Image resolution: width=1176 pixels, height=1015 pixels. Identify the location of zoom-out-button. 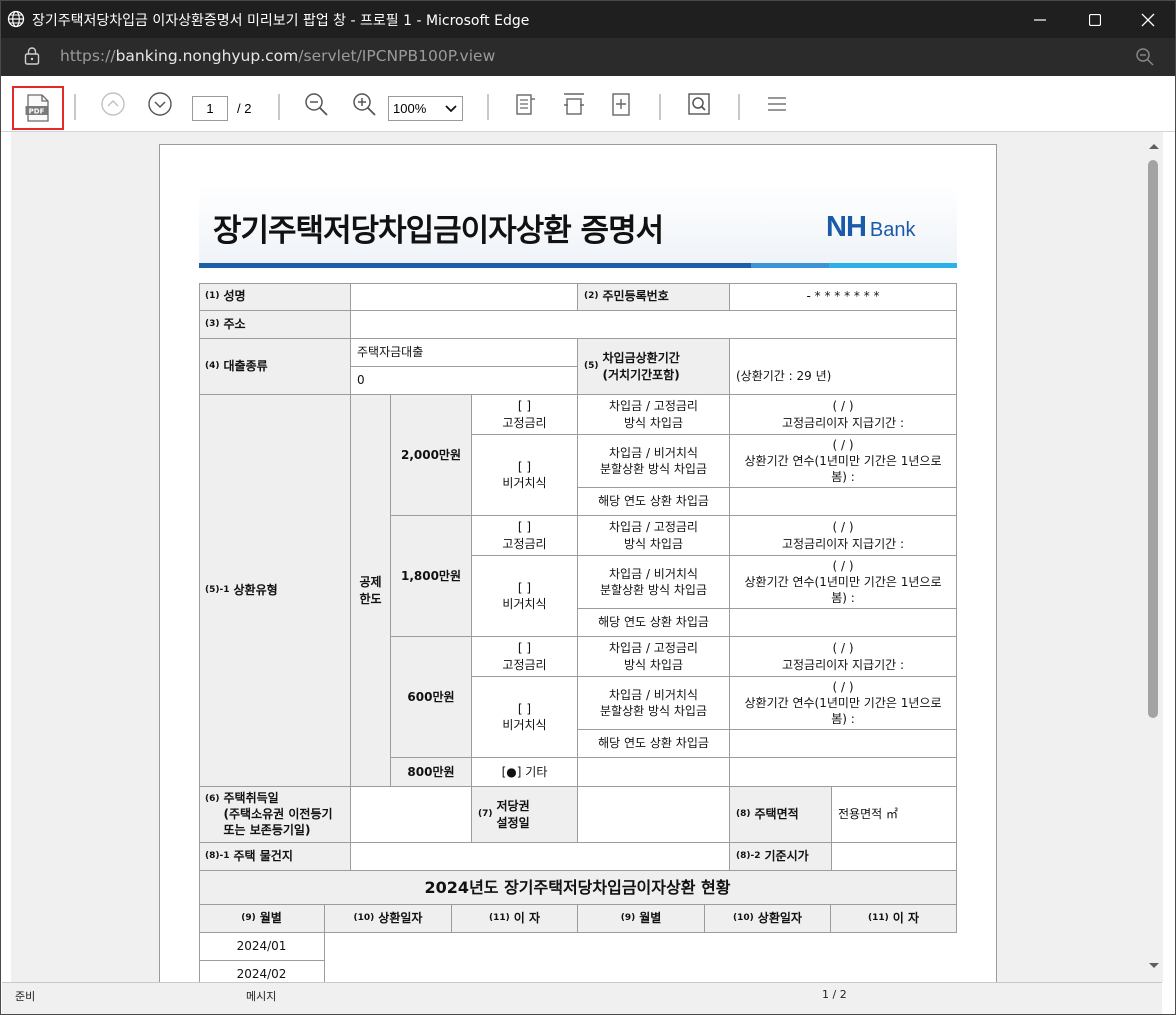
(316, 104).